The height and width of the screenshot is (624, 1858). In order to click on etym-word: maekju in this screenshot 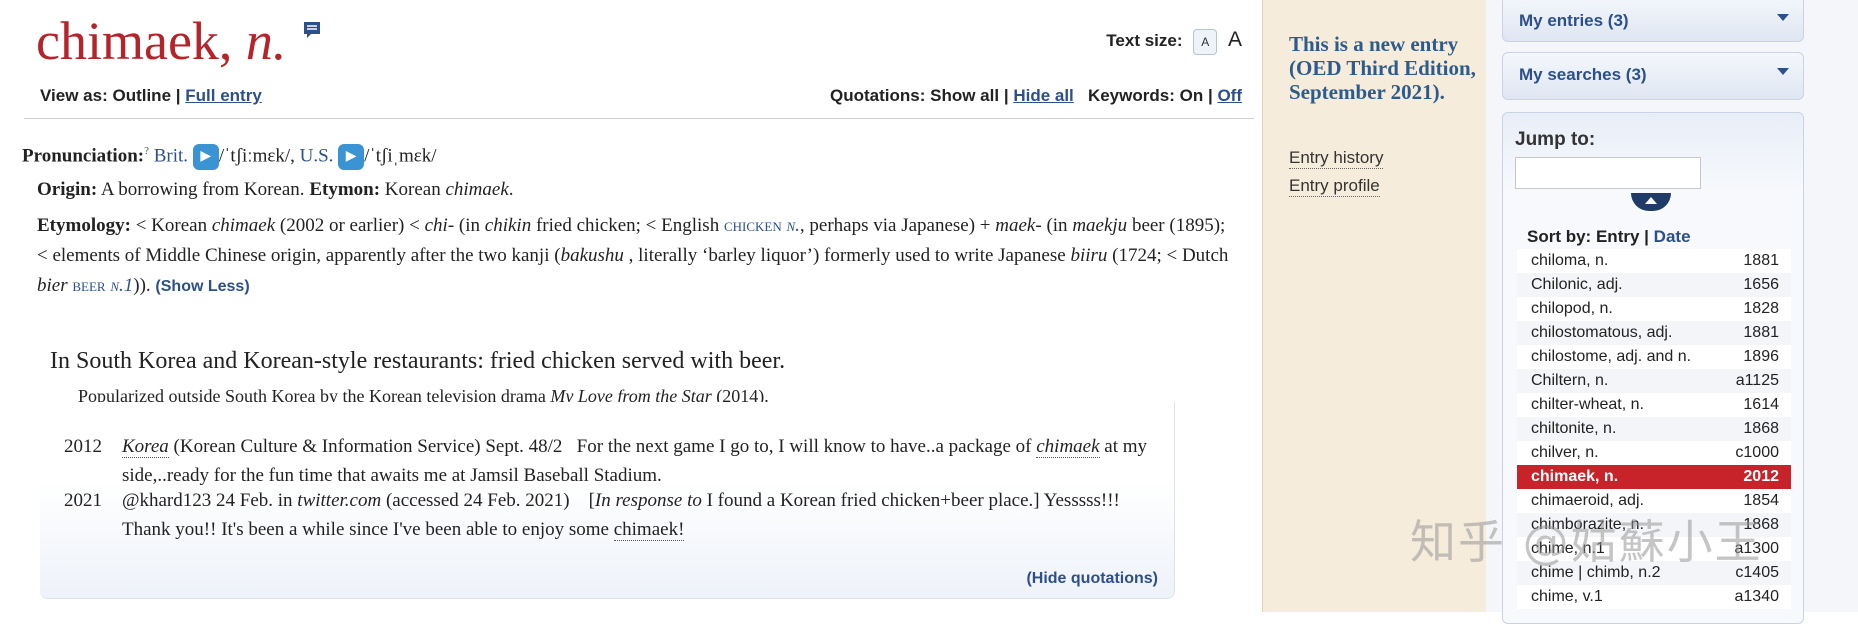, I will do `click(1100, 225)`.